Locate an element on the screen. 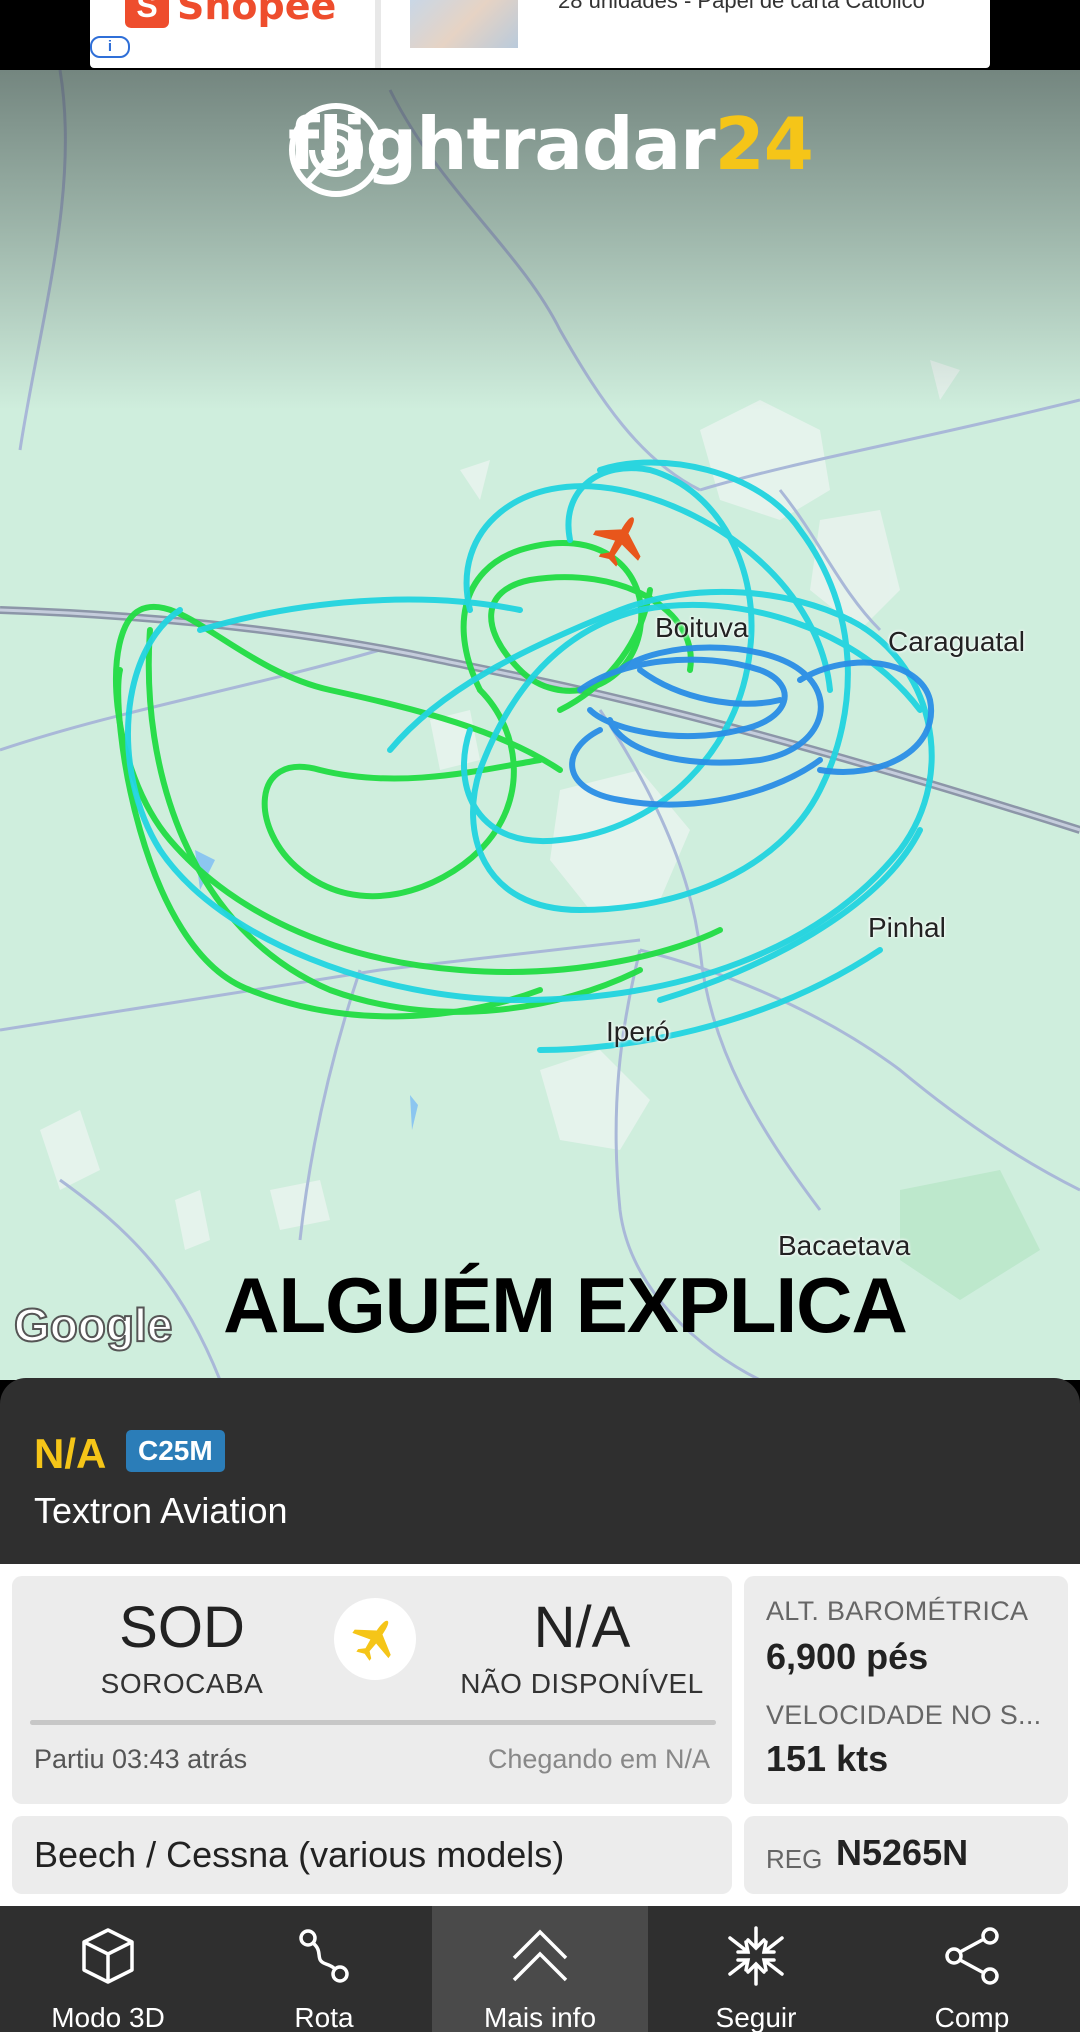 This screenshot has width=1080, height=2032. origin-code: SOD is located at coordinates (182, 1627).